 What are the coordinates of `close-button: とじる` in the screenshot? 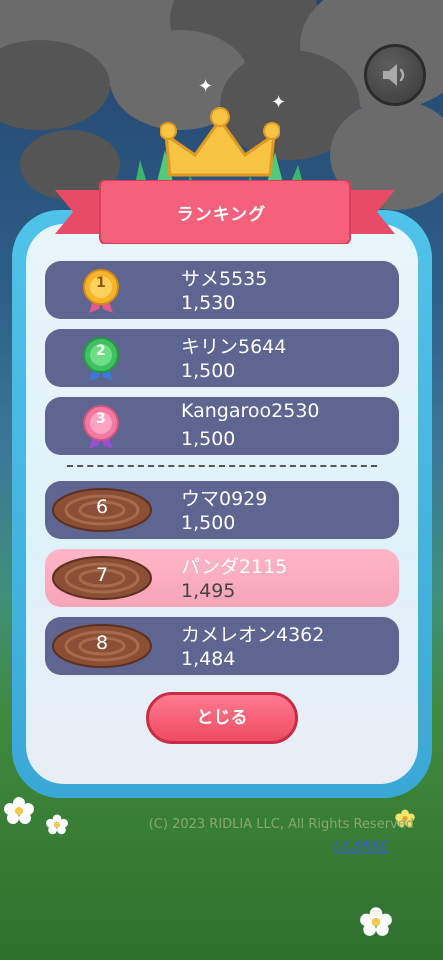 It's located at (222, 718).